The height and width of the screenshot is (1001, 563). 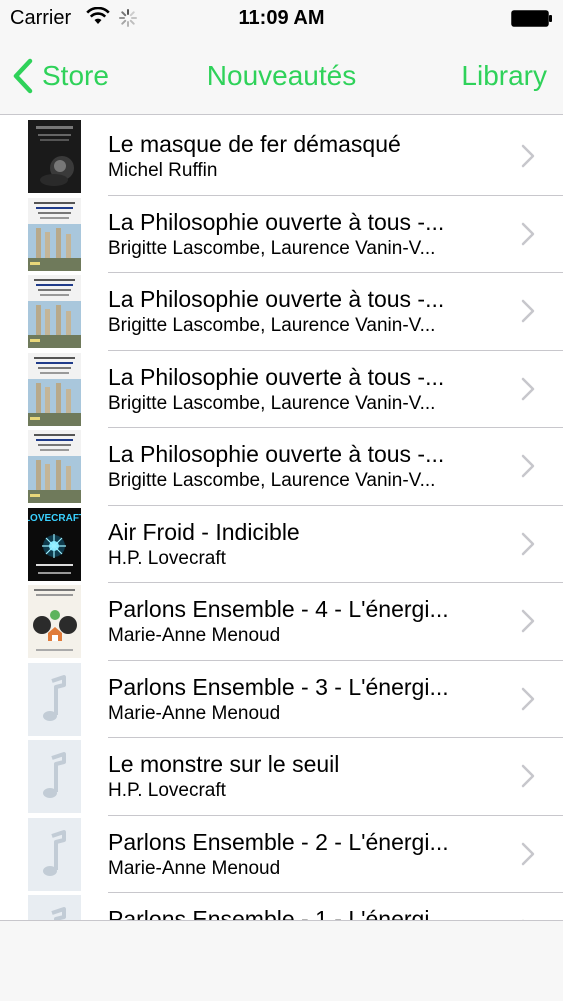 I want to click on status-bar: Carrier 11:09 AM, so click(x=281, y=19).